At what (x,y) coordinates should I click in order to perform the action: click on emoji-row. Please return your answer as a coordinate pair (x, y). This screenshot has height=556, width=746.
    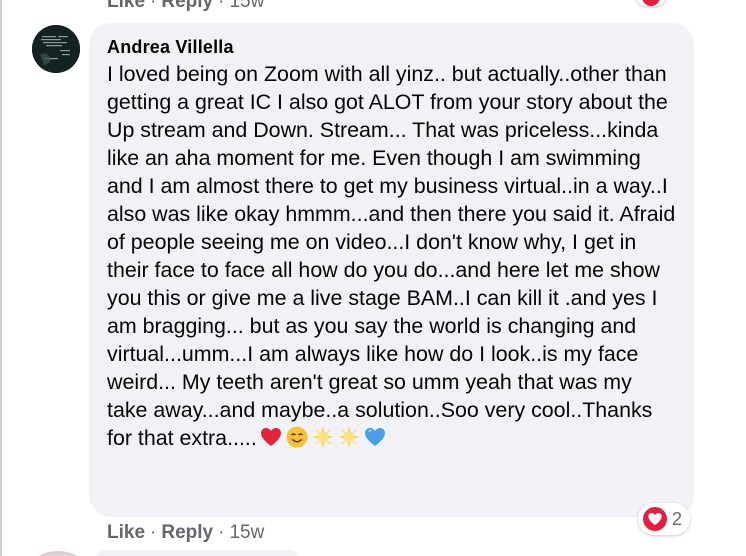
    Looking at the image, I should click on (323, 437).